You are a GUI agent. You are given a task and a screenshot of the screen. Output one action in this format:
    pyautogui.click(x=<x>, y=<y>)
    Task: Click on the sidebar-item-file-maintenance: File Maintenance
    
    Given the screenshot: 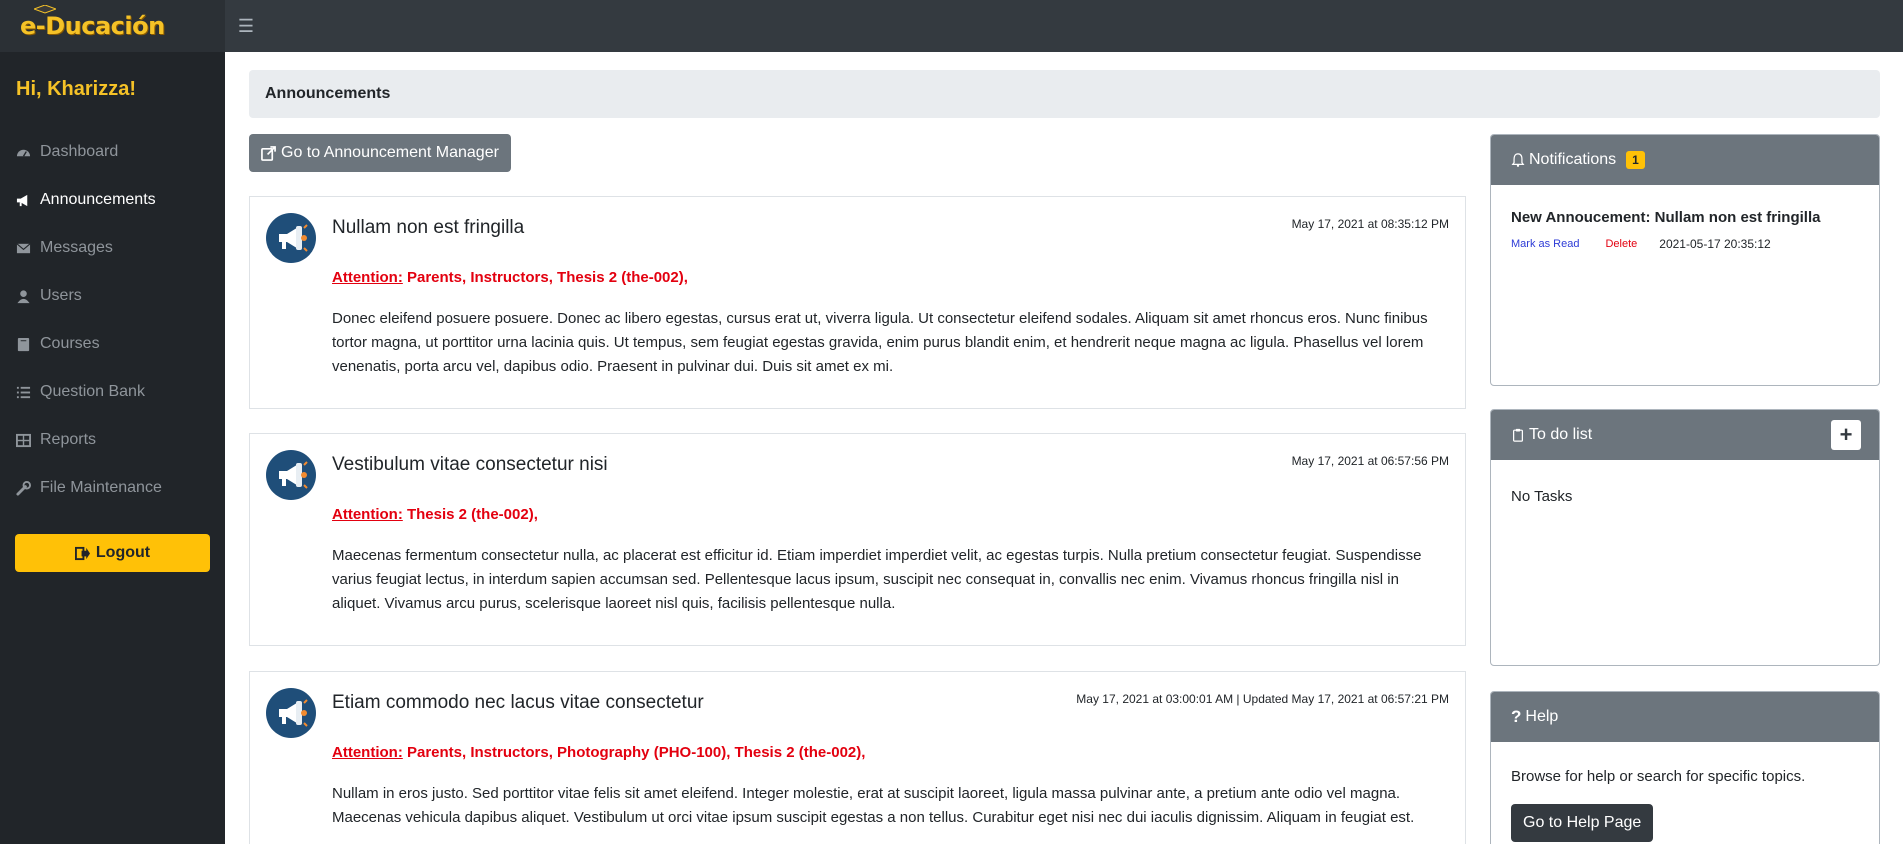 What is the action you would take?
    pyautogui.click(x=112, y=488)
    